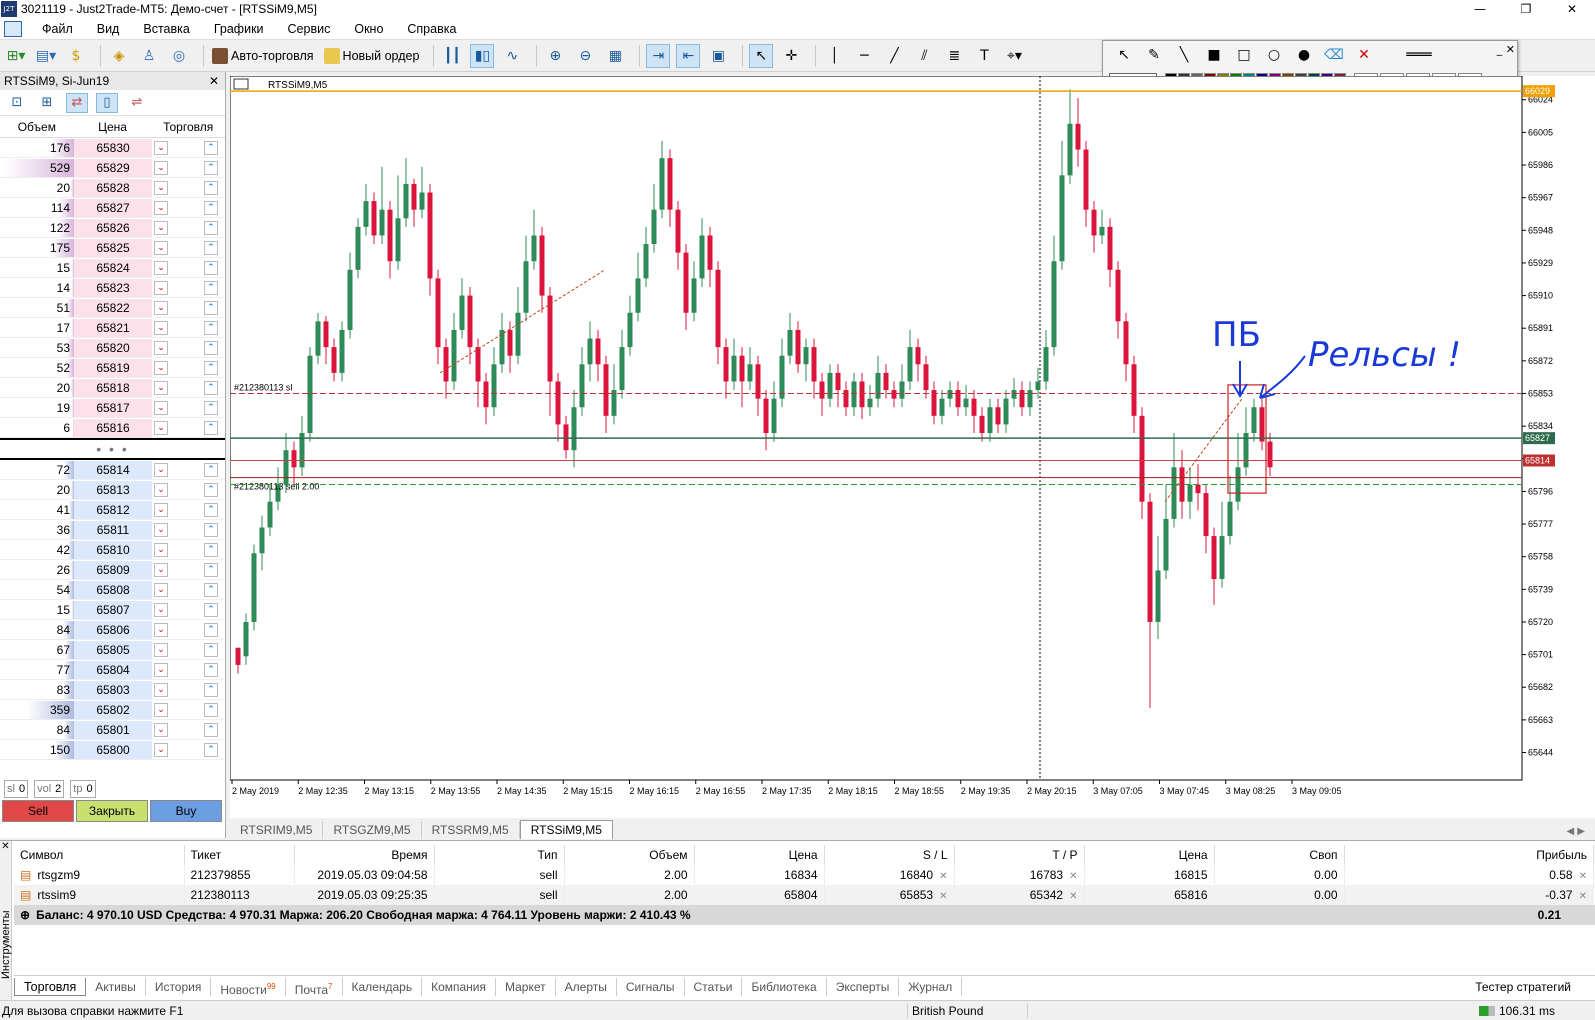 Image resolution: width=1595 pixels, height=1020 pixels. Describe the element at coordinates (555, 56) in the screenshot. I see `zoom-in-icon: ⊕` at that location.